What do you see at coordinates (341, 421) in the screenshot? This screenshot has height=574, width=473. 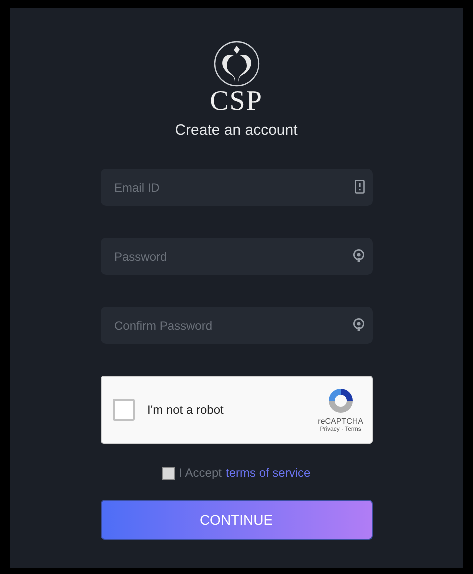 I see `captcha-brand: reCAPTCHA` at bounding box center [341, 421].